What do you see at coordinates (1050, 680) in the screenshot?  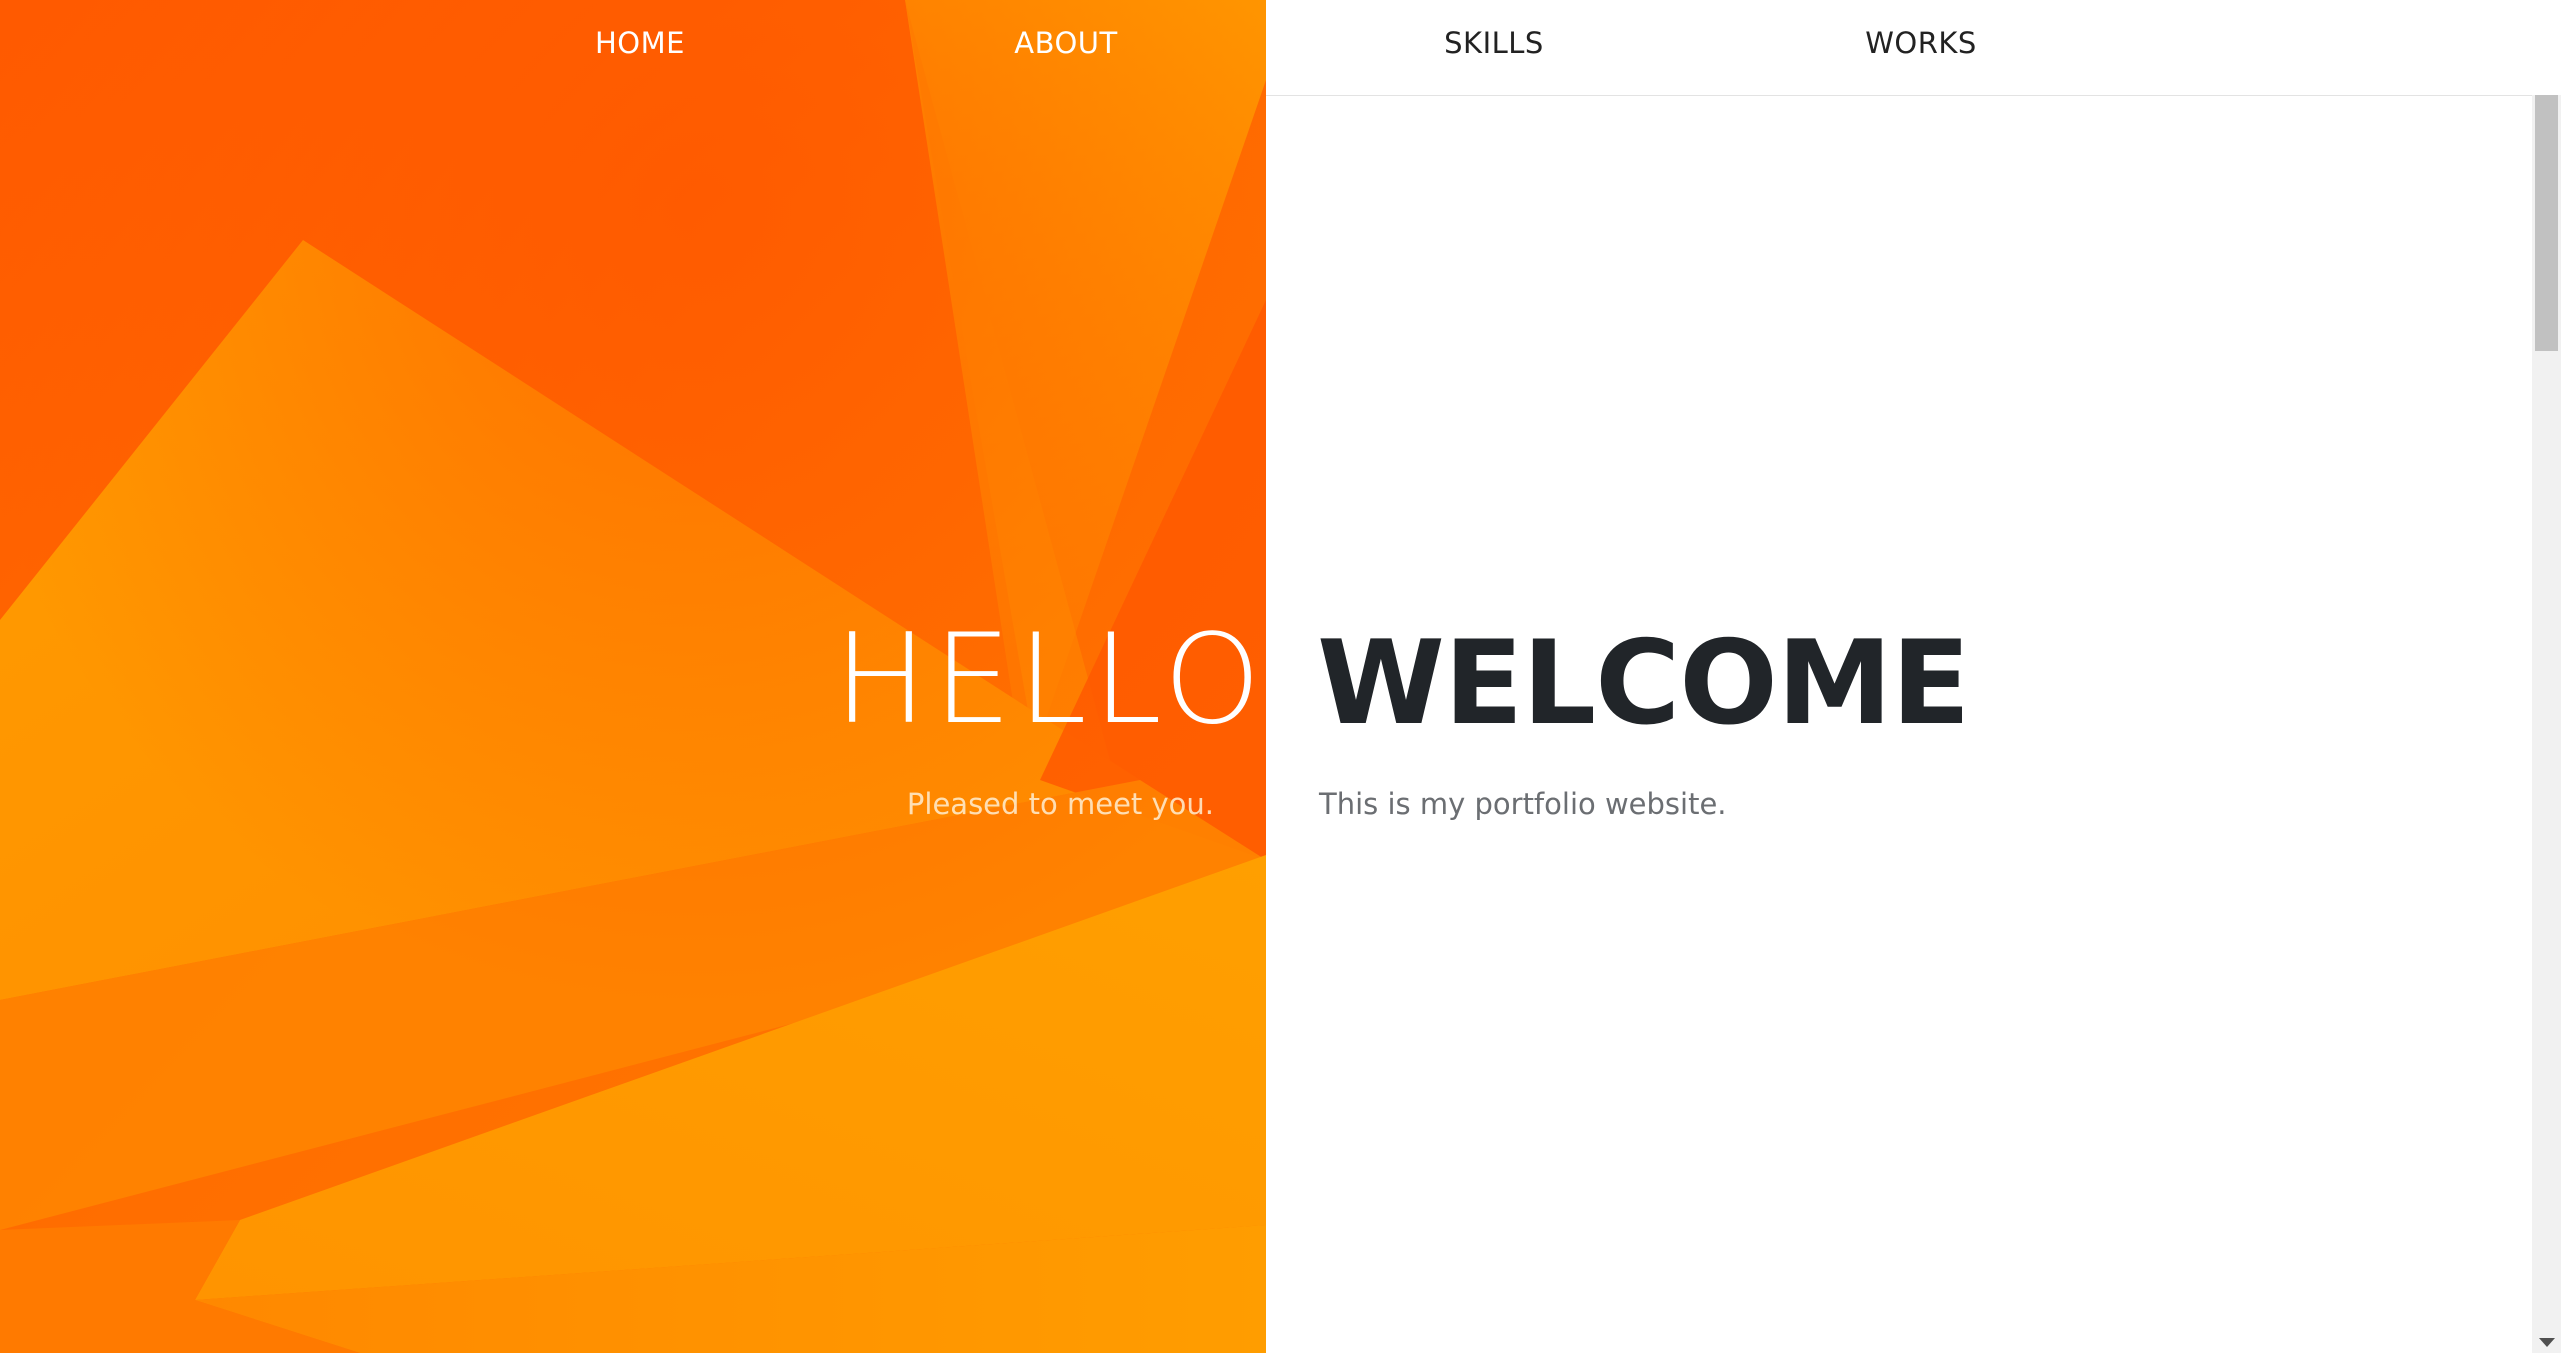 I see `hello-heading: HELLO` at bounding box center [1050, 680].